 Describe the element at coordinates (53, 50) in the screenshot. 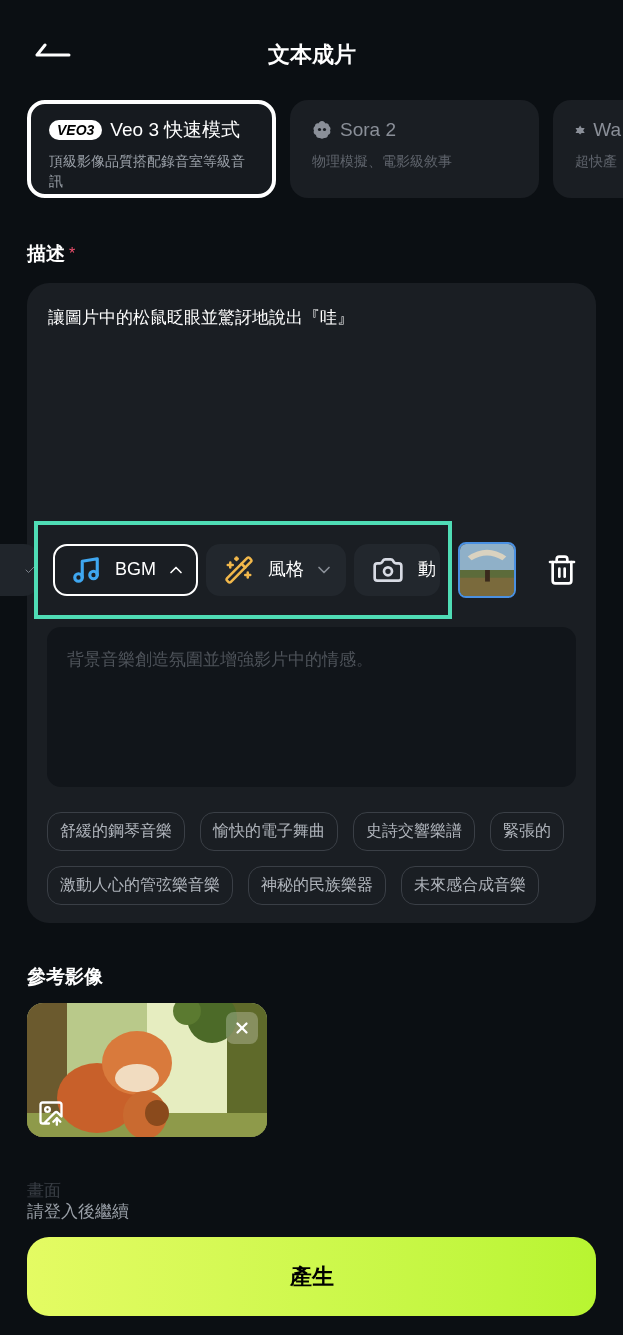

I see `back-arrow-icon` at that location.